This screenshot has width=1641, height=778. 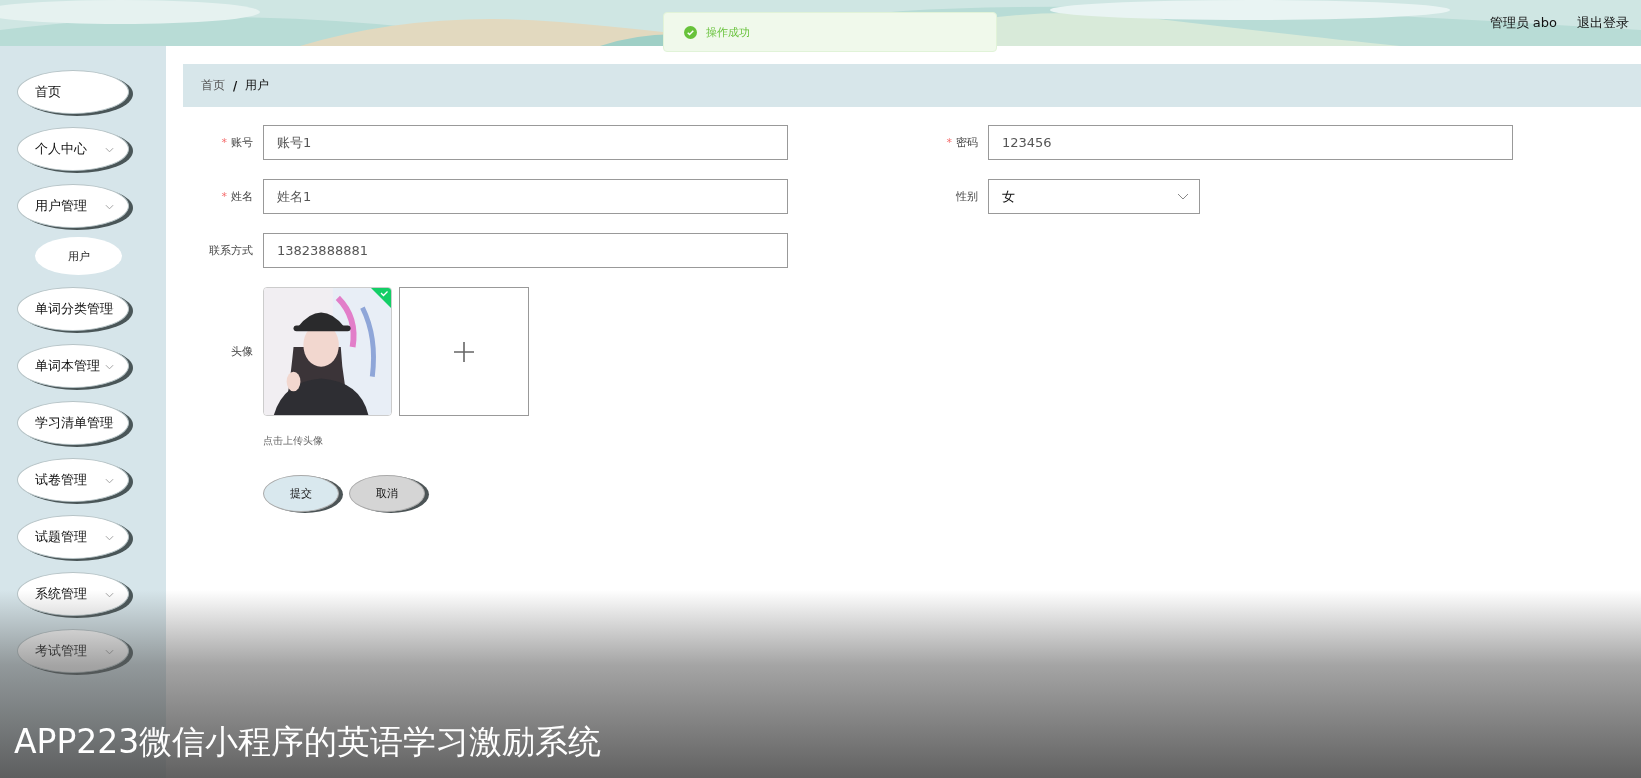 I want to click on field-label: 联系方式, so click(x=231, y=250).